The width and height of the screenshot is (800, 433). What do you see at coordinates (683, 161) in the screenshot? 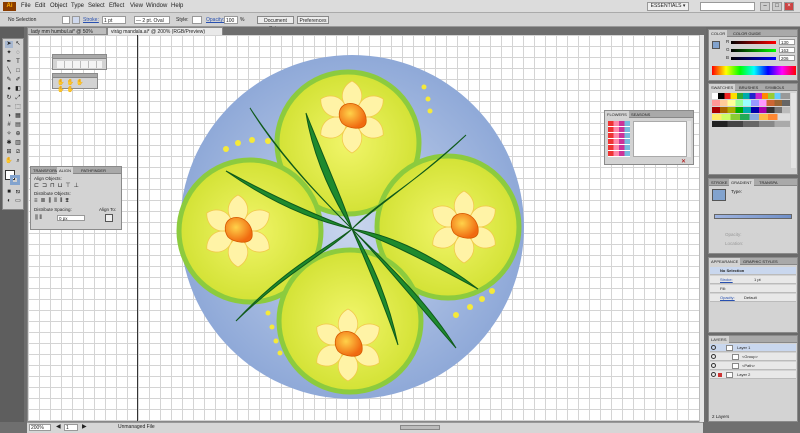
I see `delete-swatch-icon: ✕` at bounding box center [683, 161].